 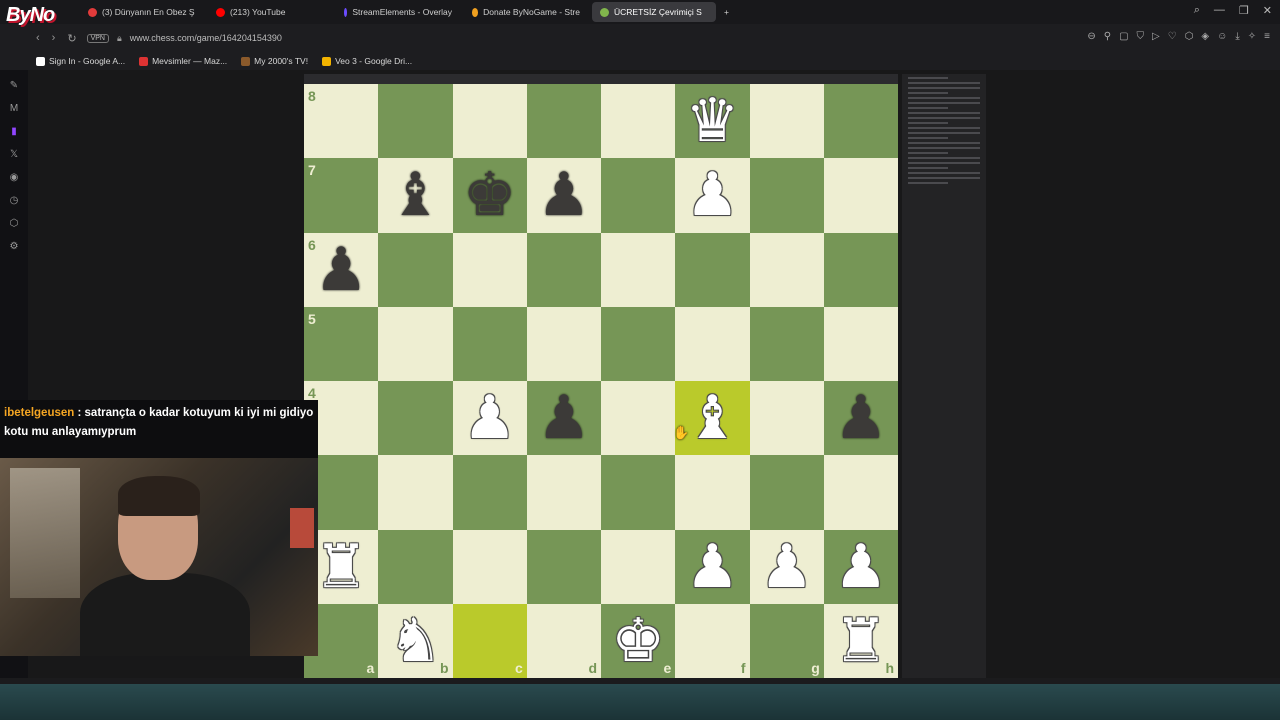 What do you see at coordinates (14, 131) in the screenshot?
I see `twitch-icon: ▮` at bounding box center [14, 131].